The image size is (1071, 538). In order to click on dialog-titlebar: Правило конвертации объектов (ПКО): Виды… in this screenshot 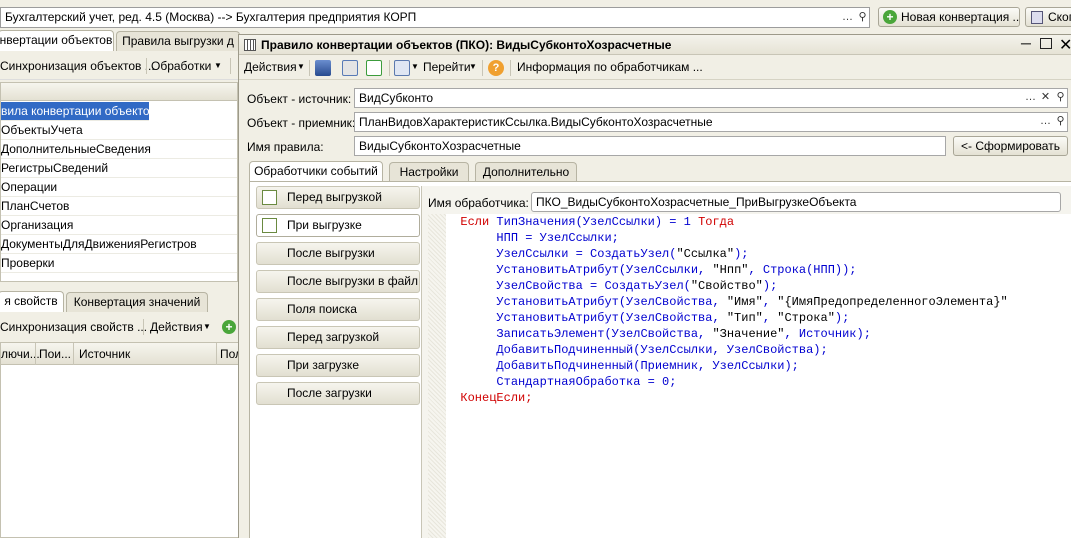, I will do `click(655, 45)`.